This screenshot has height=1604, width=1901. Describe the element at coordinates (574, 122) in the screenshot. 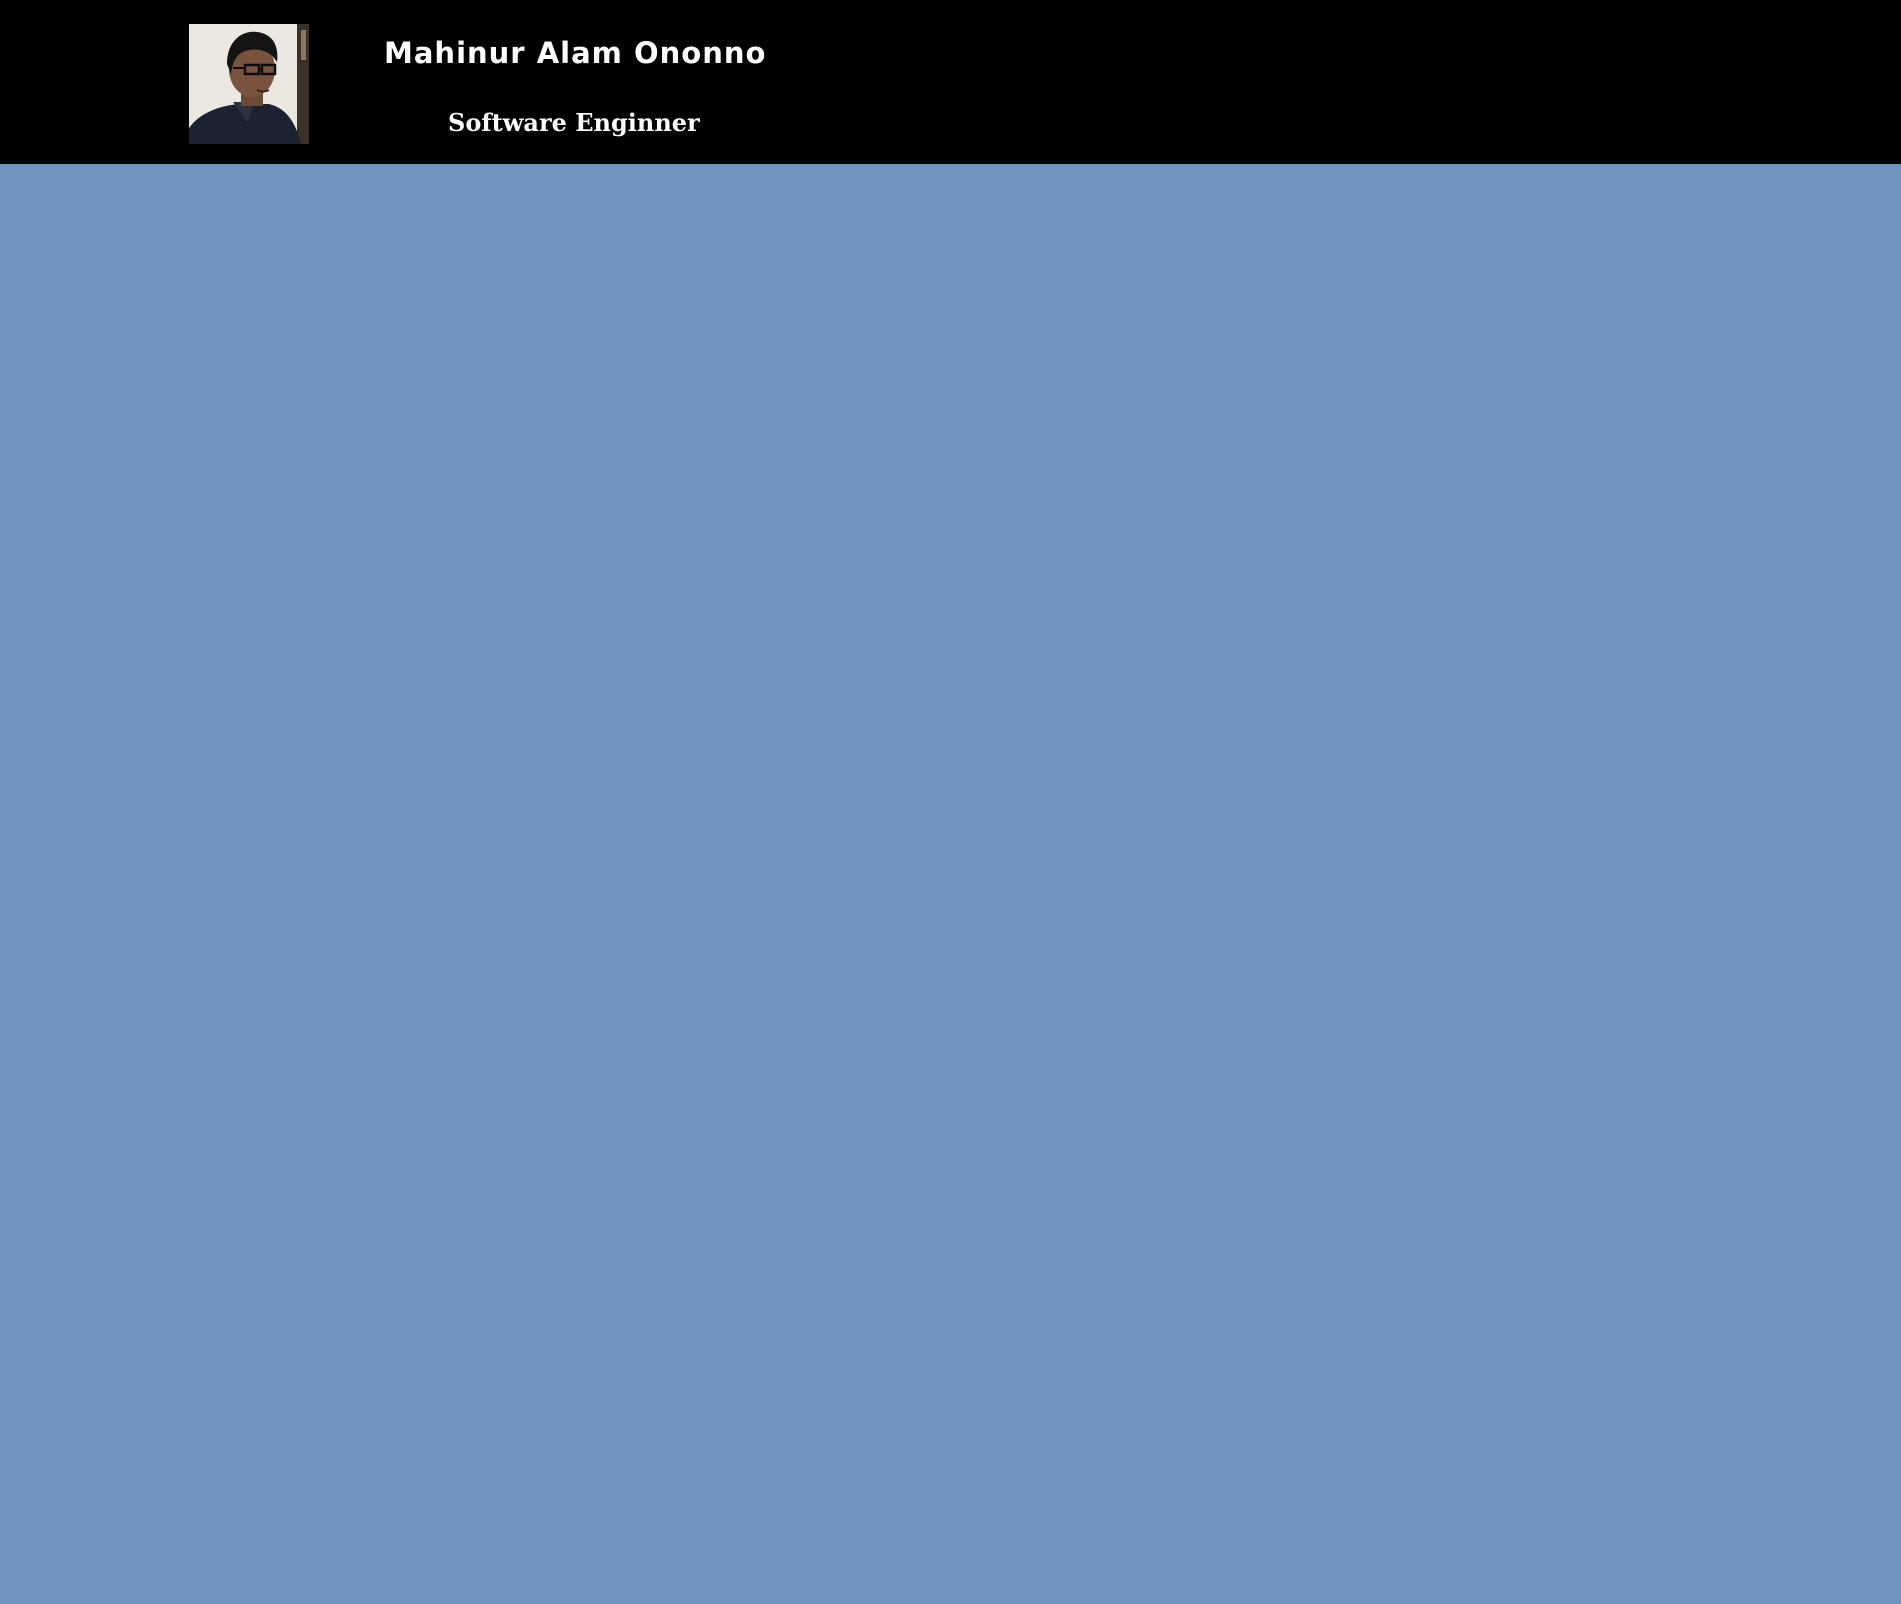

I see `profile-role: Software Enginner` at that location.